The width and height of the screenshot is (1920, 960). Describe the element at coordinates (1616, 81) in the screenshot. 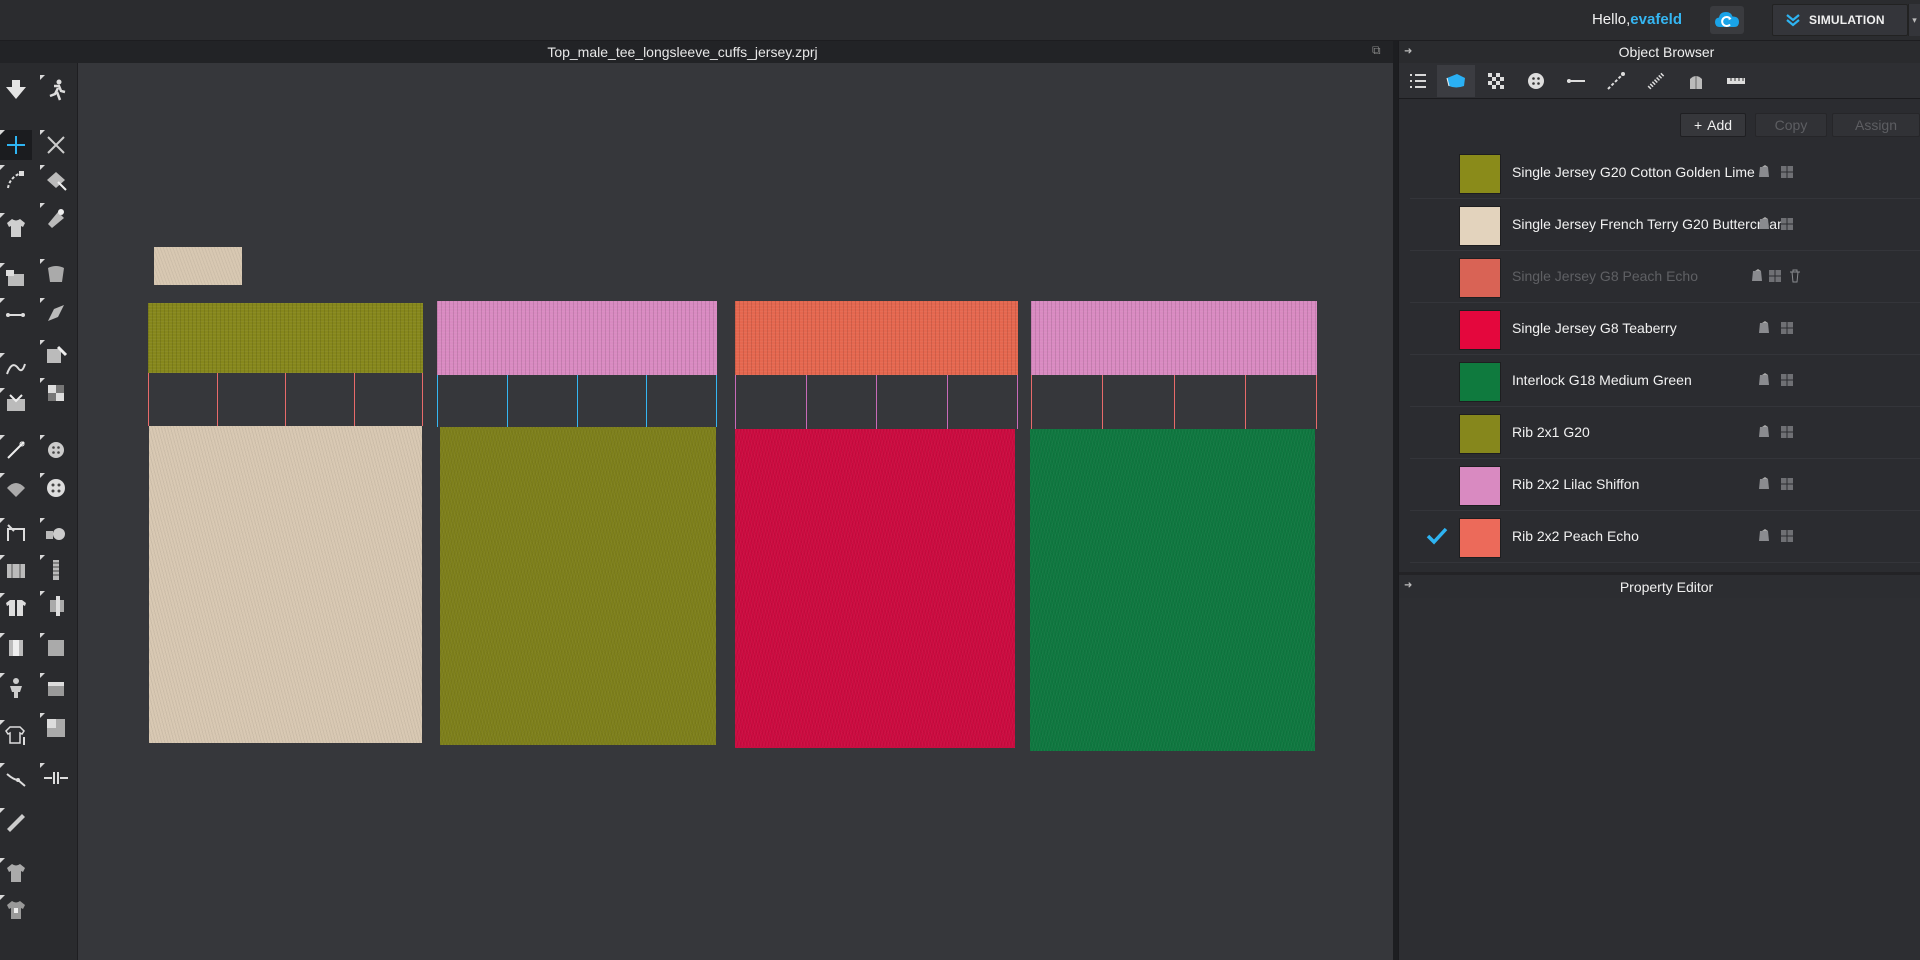

I see `tab-topstitch` at that location.